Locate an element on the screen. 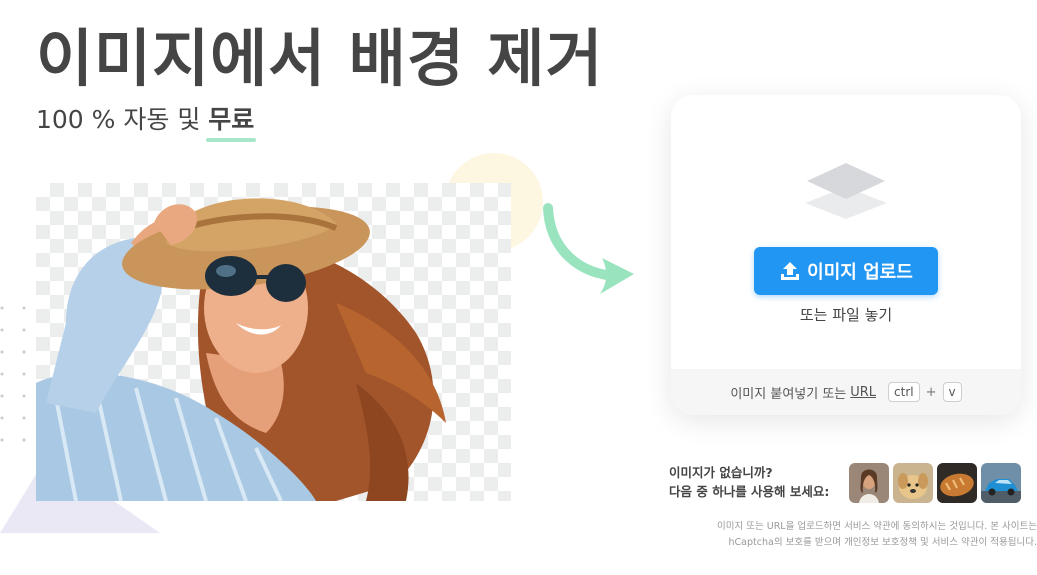 The height and width of the screenshot is (575, 1037). sample-bread-thumbnail is located at coordinates (957, 483).